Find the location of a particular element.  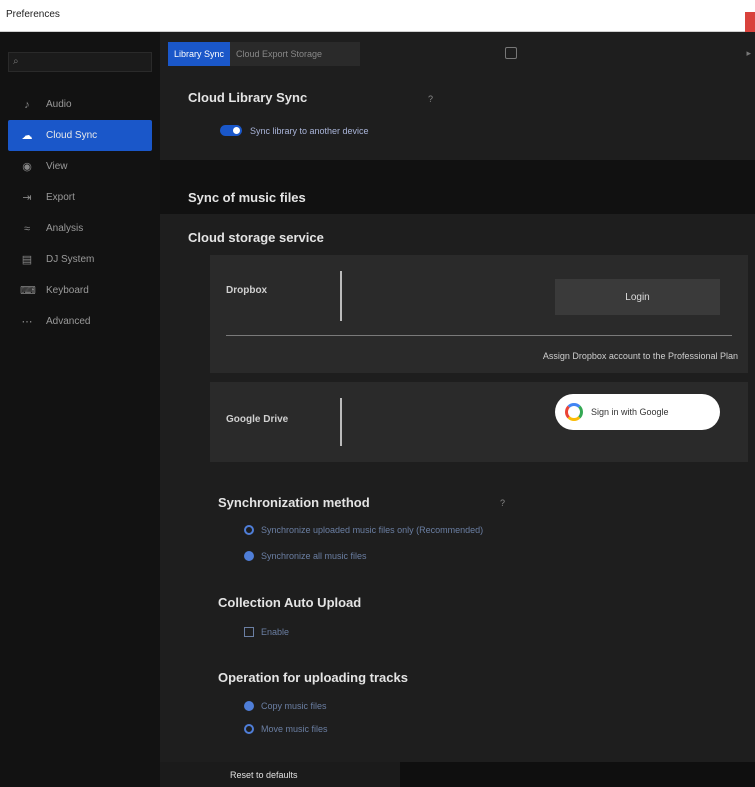

sidebar-item-cloud-sync: ☁ Cloud Sync is located at coordinates (80, 135).